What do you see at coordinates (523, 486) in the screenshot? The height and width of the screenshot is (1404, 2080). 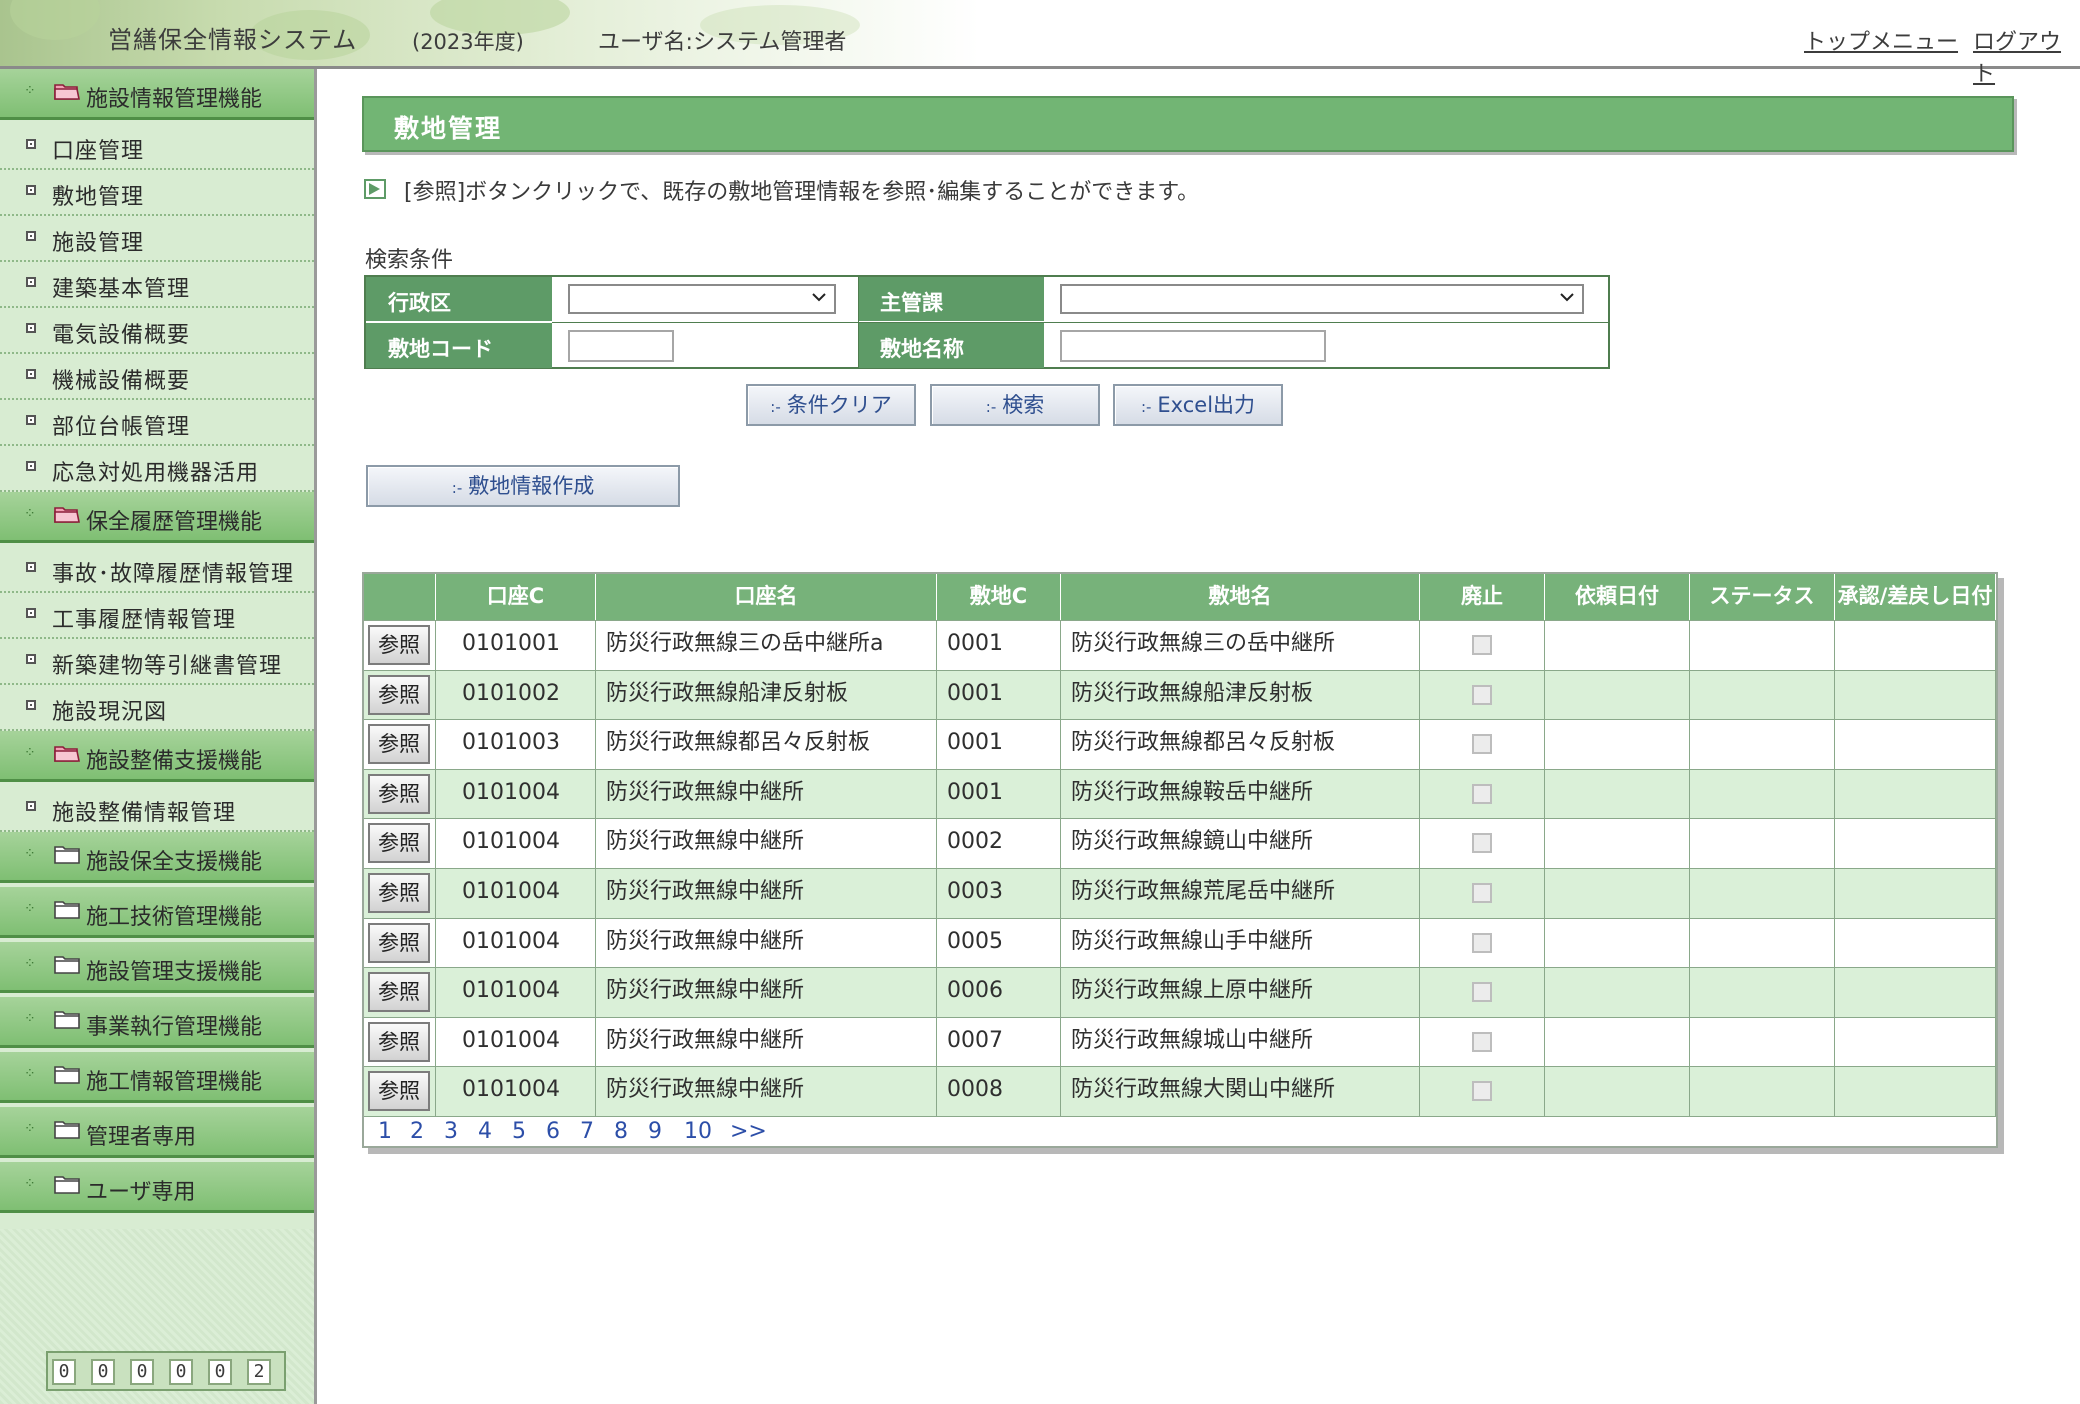 I see `create-site-info-button: :- 敷地情報作成` at bounding box center [523, 486].